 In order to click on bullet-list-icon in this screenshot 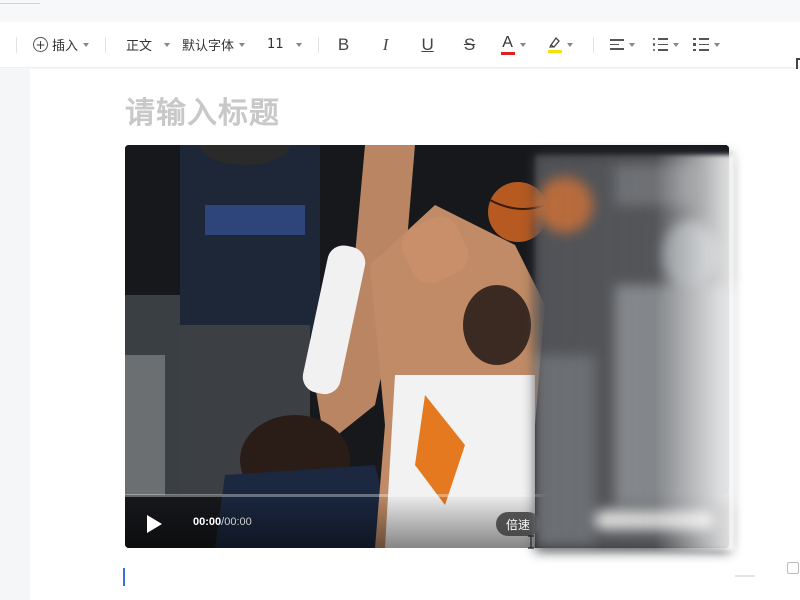, I will do `click(660, 44)`.